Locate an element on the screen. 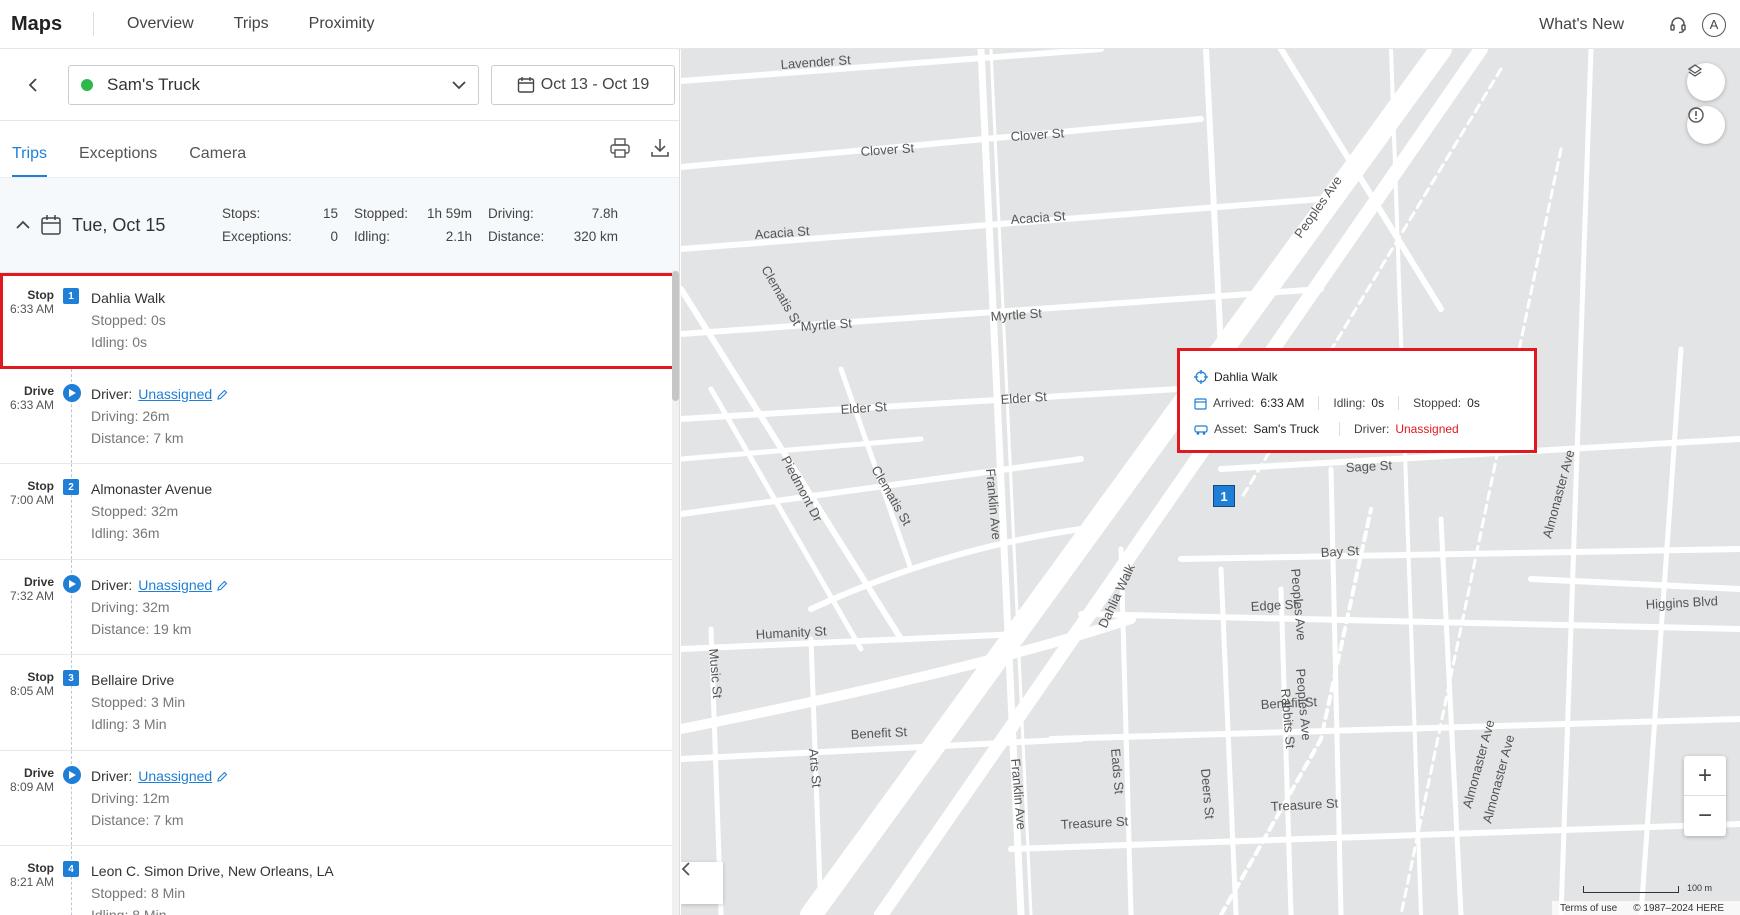 The image size is (1740, 915). stopped-label: Stopped: is located at coordinates (381, 213).